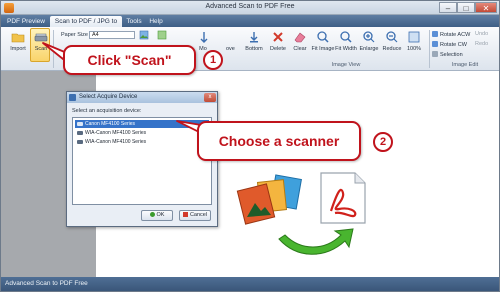  Describe the element at coordinates (451, 34) in the screenshot. I see `rotate-acw-button: Rotate ACW` at that location.